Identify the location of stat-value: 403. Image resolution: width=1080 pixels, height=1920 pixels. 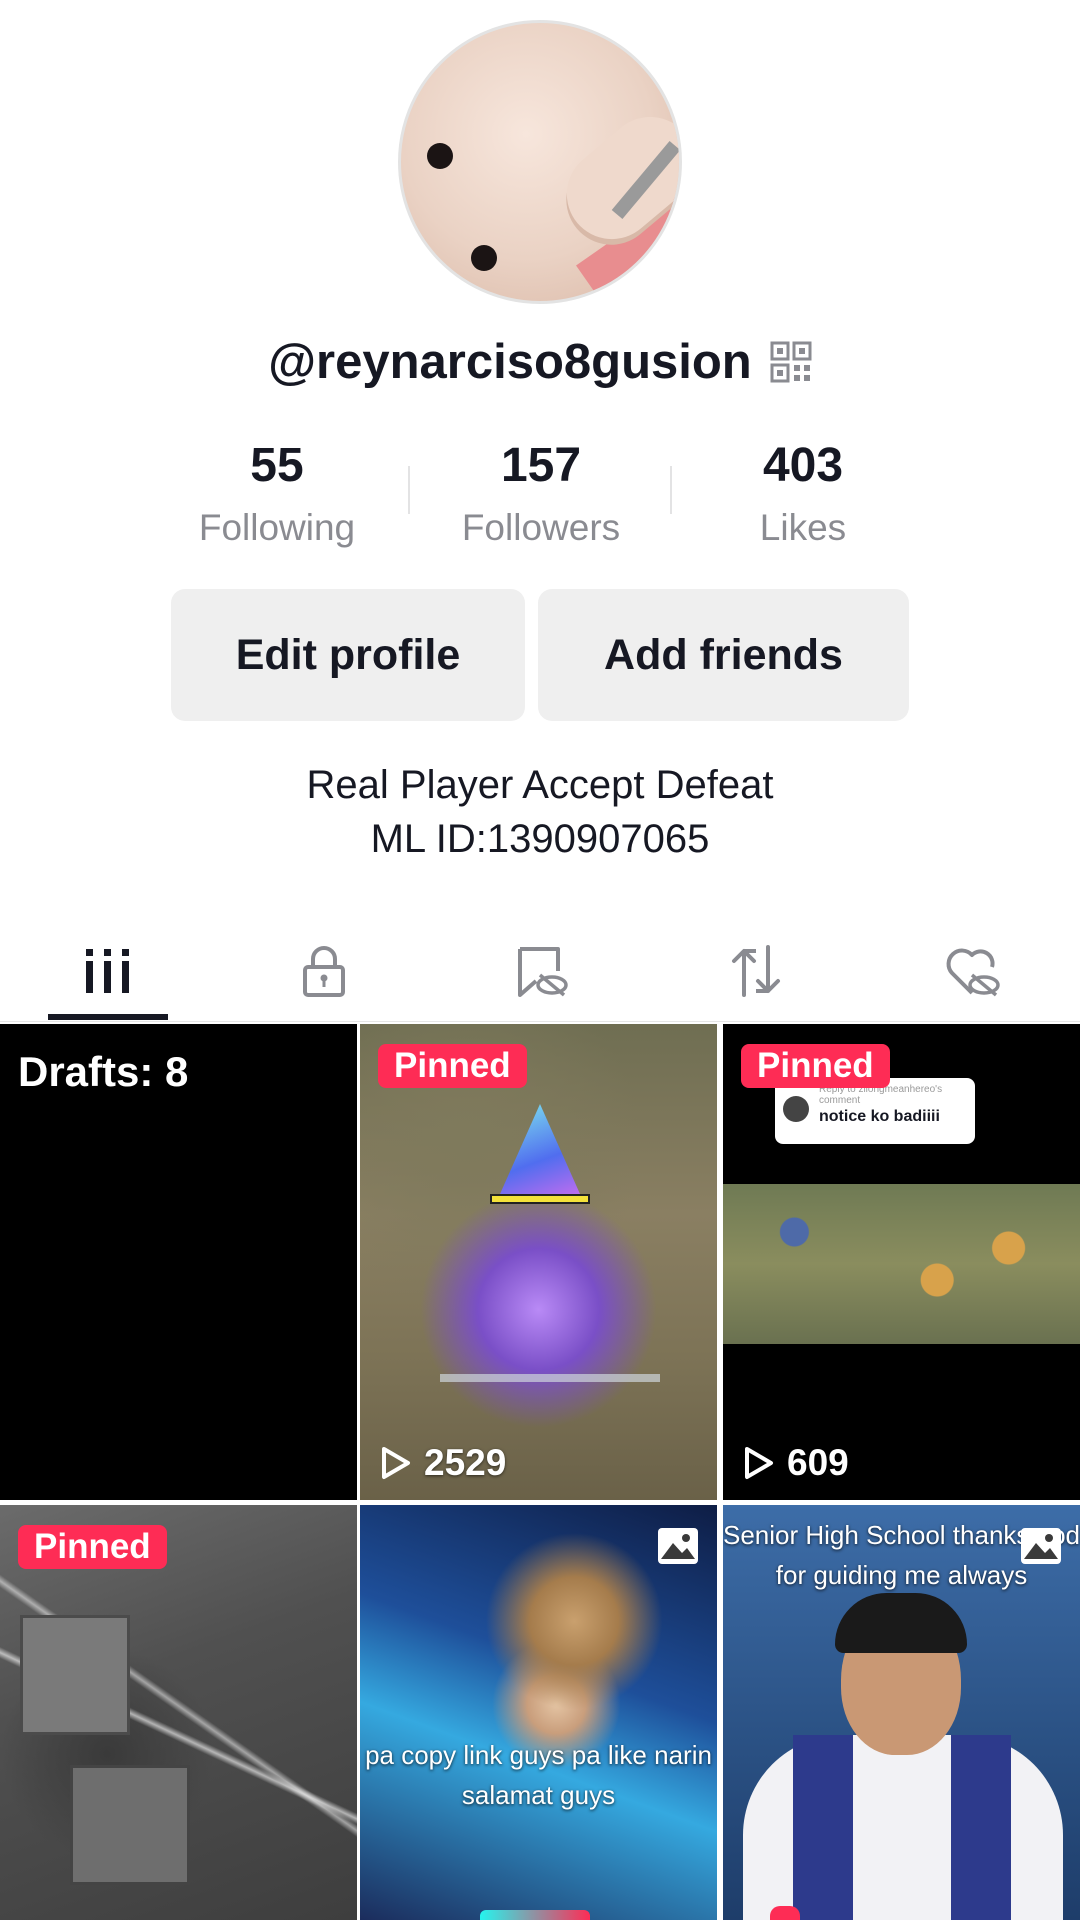
(803, 465).